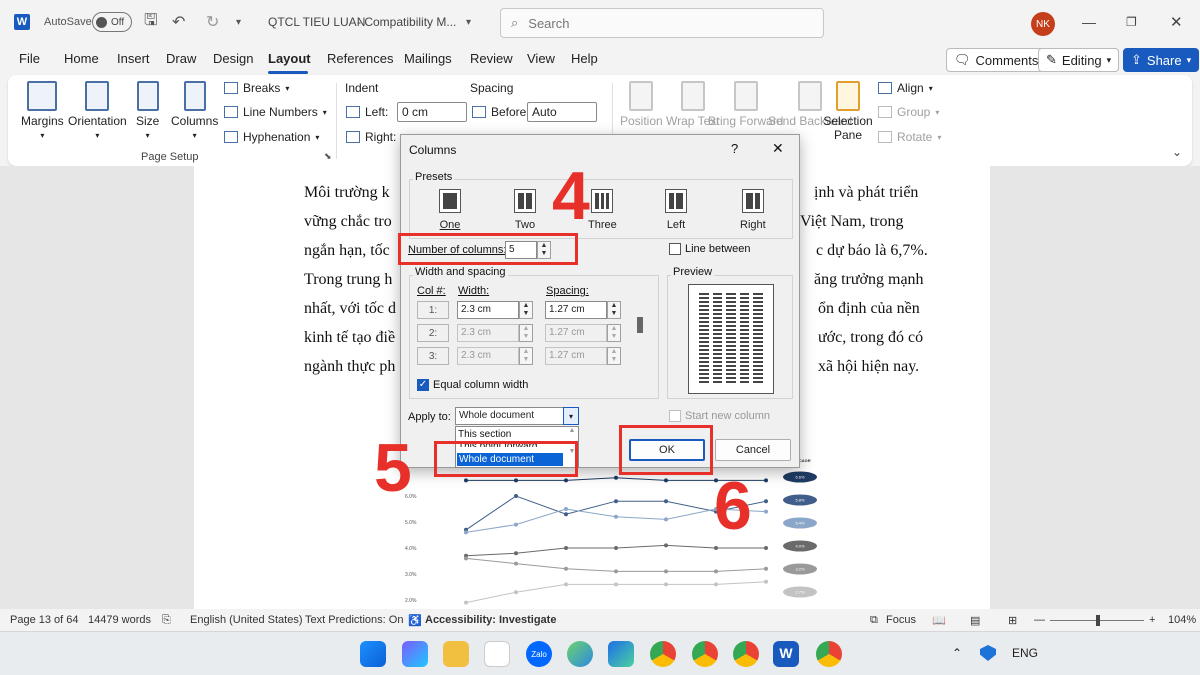  What do you see at coordinates (29, 58) in the screenshot?
I see `tab-file: File` at bounding box center [29, 58].